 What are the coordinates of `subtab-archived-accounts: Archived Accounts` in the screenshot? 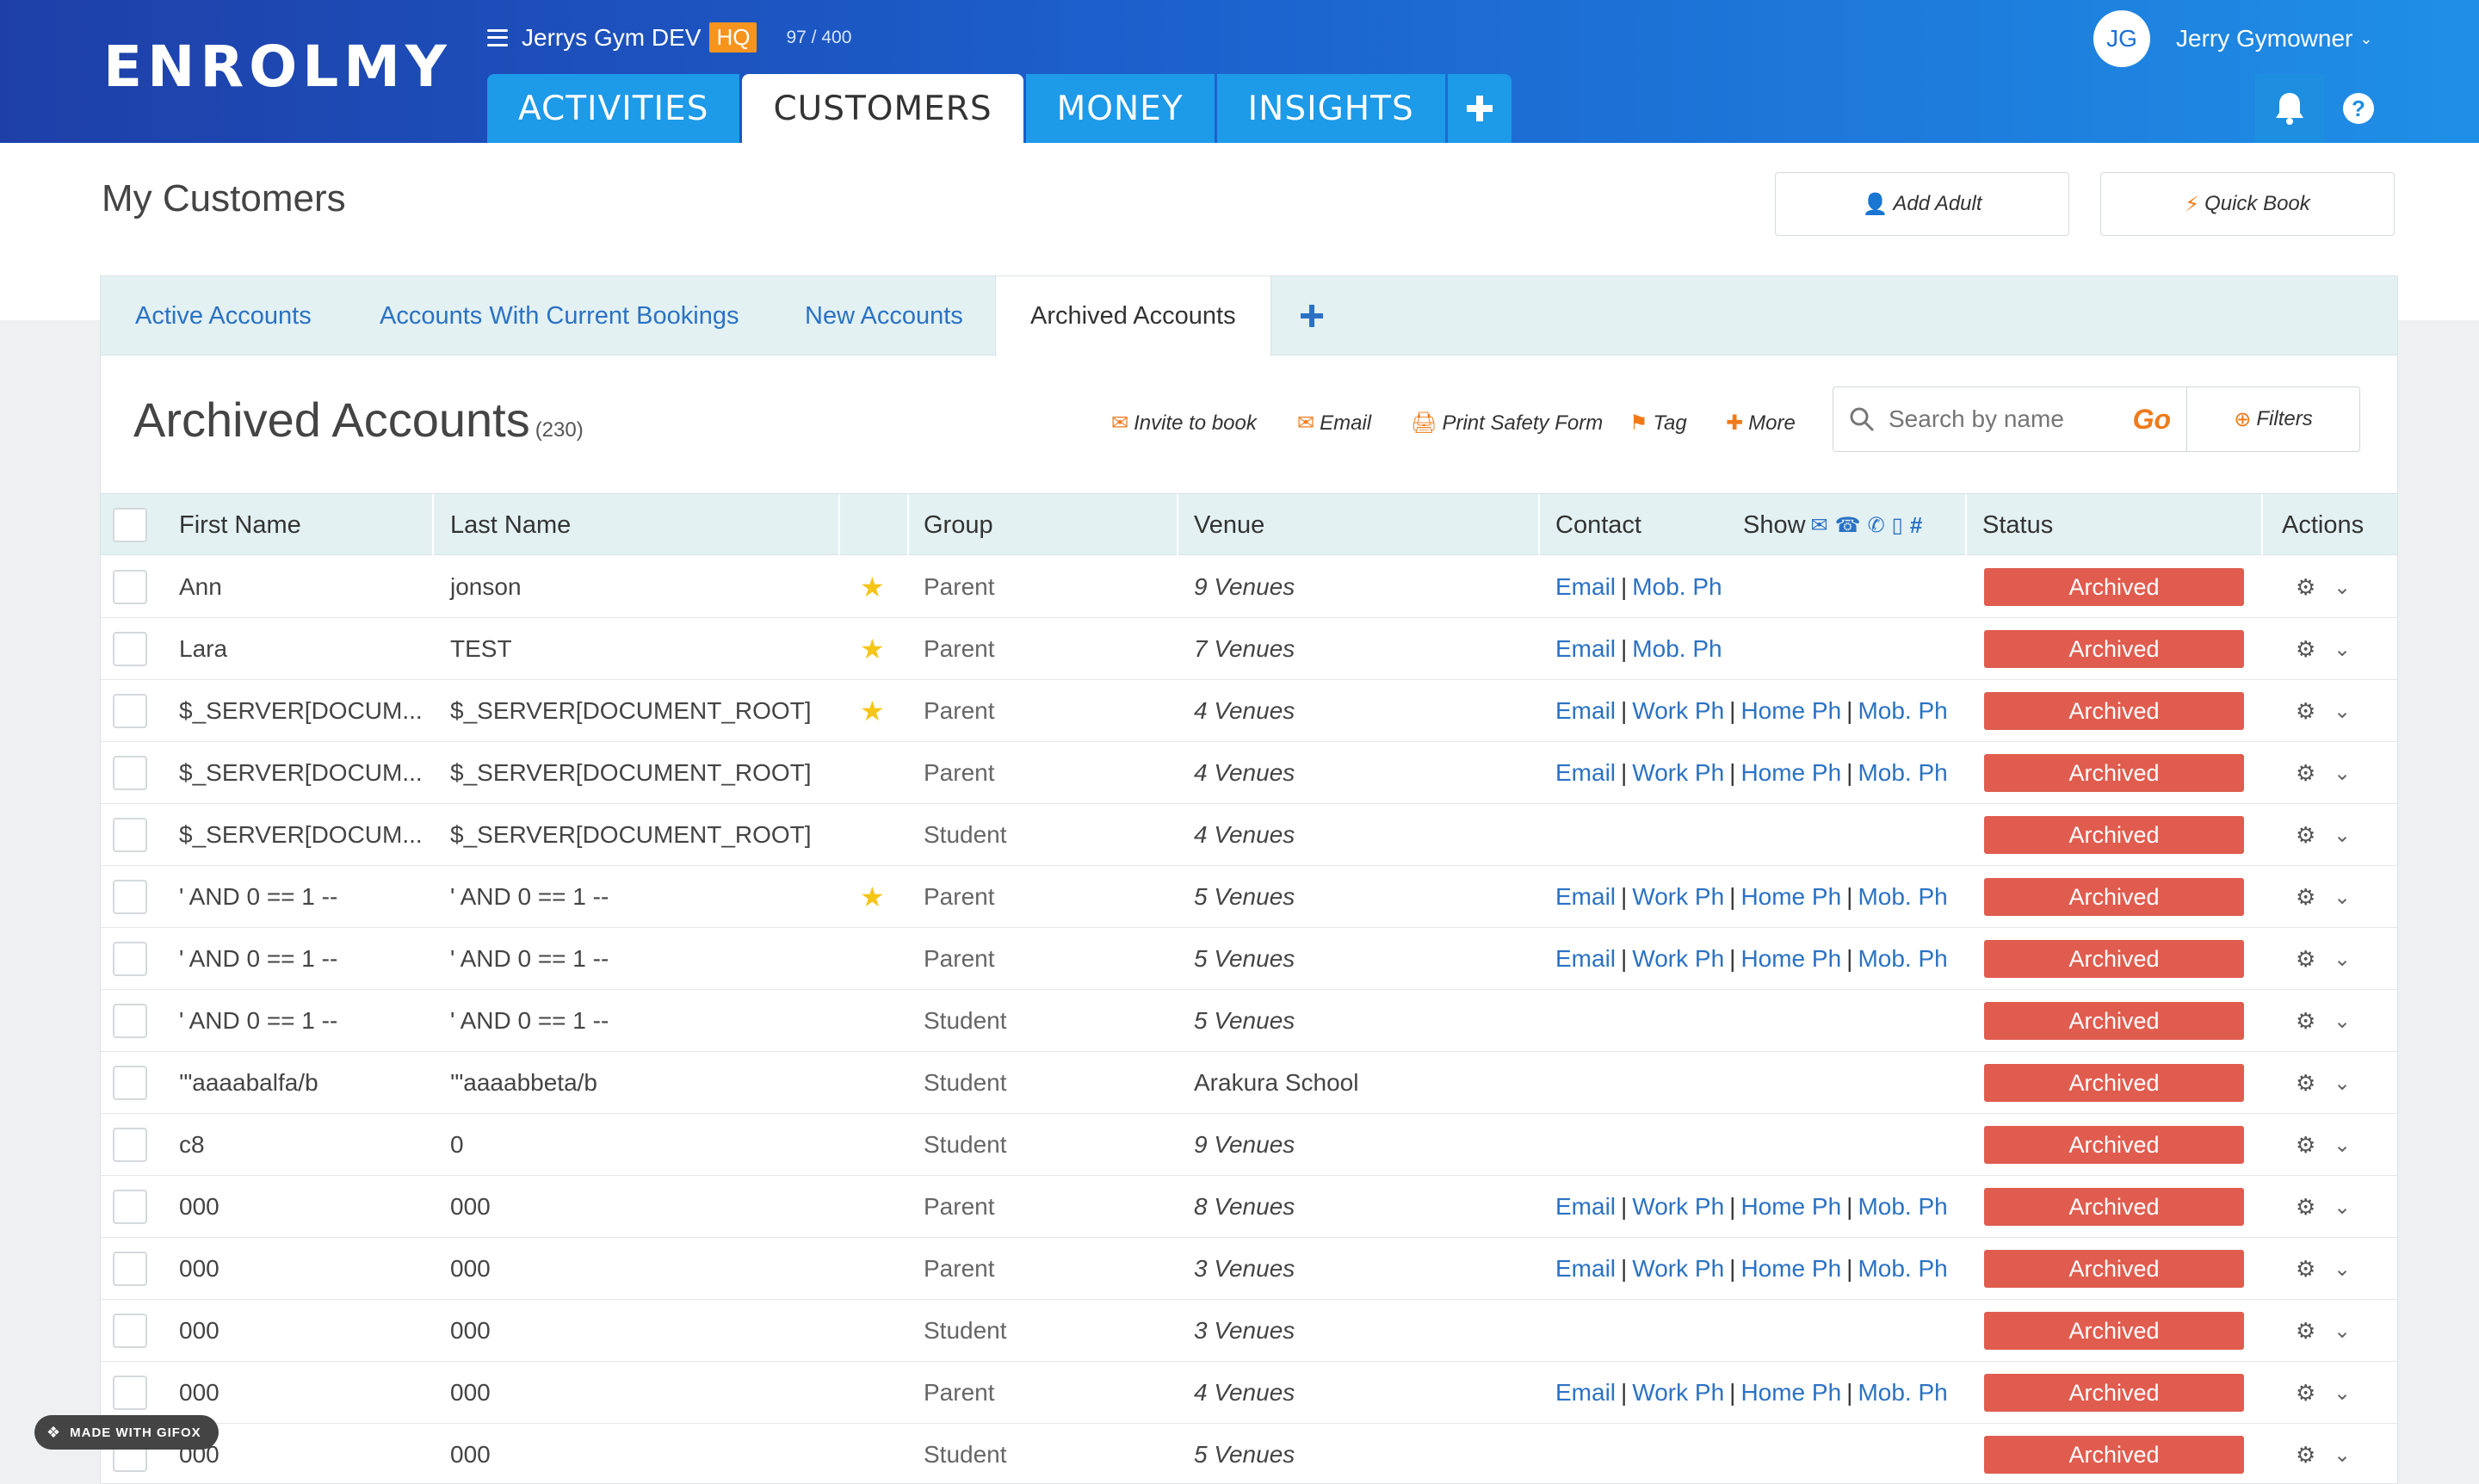 It's located at (1133, 316).